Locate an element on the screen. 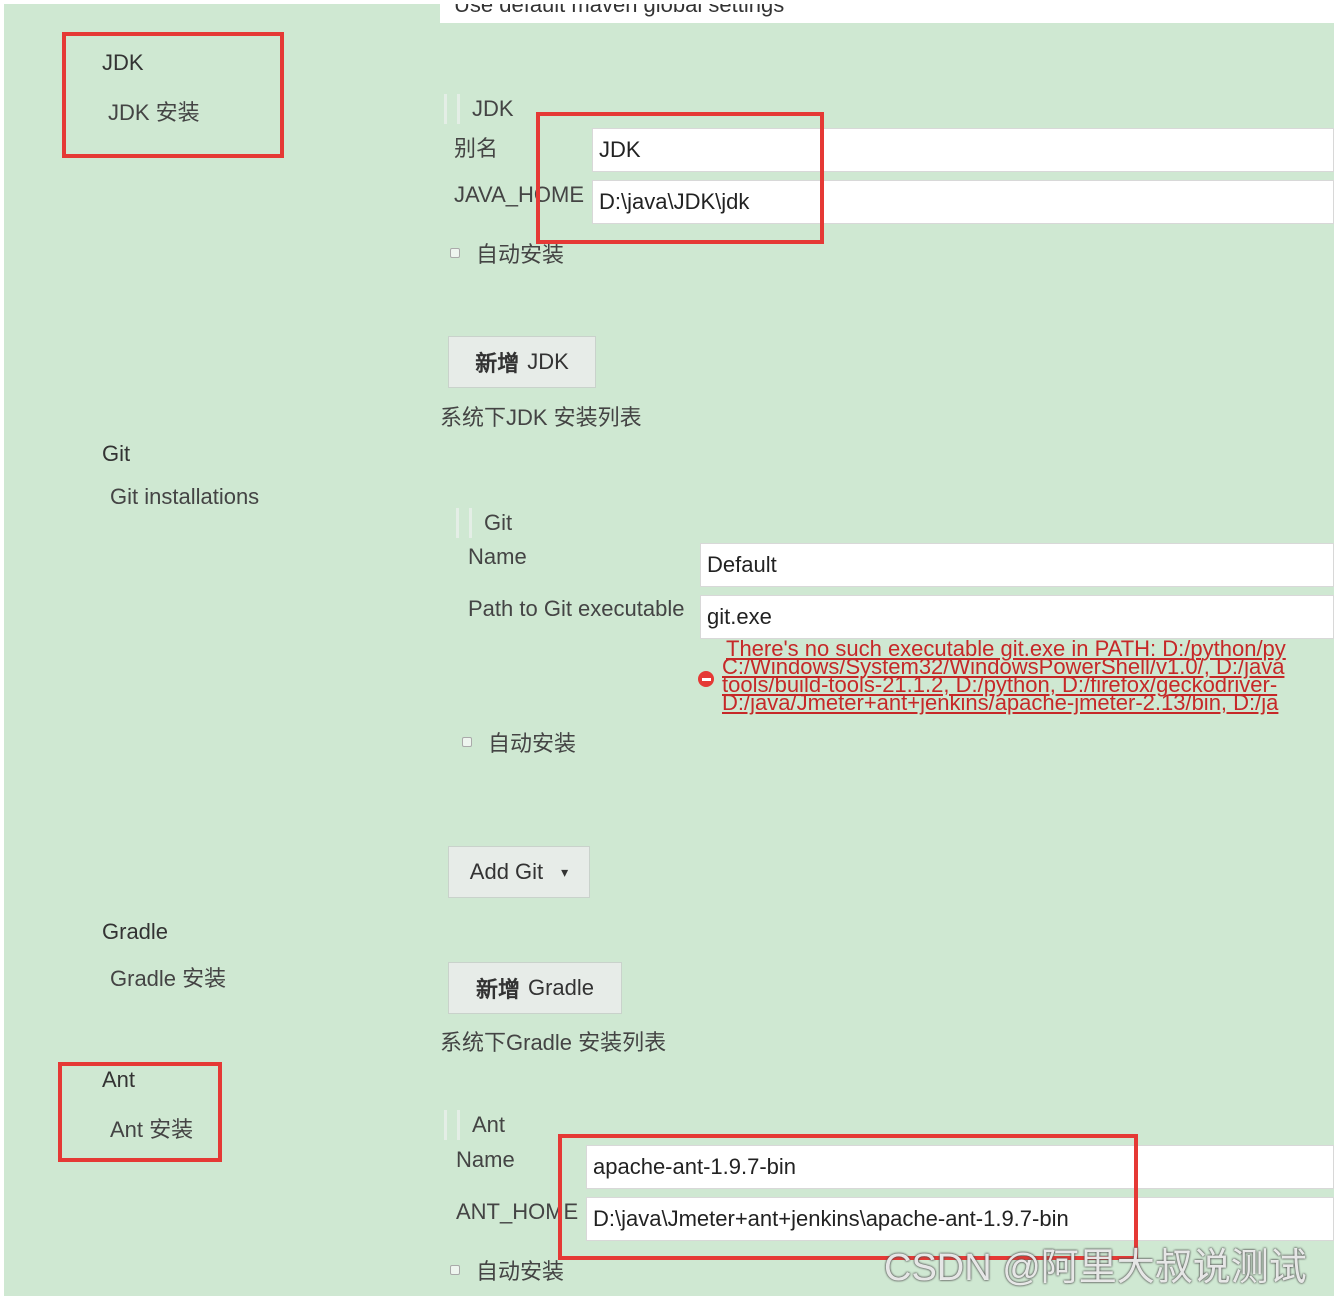 The width and height of the screenshot is (1338, 1300). git-section-title: Git is located at coordinates (116, 453).